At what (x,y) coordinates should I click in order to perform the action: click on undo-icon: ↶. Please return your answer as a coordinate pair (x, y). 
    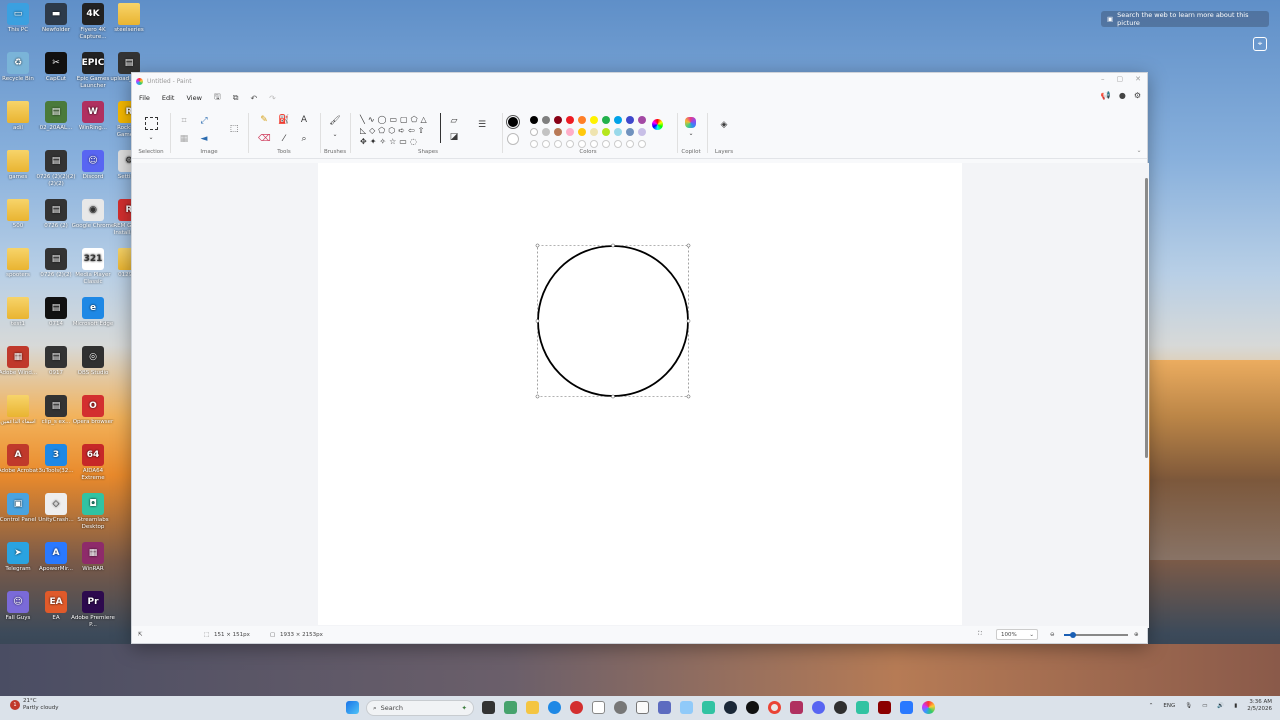
    Looking at the image, I should click on (253, 98).